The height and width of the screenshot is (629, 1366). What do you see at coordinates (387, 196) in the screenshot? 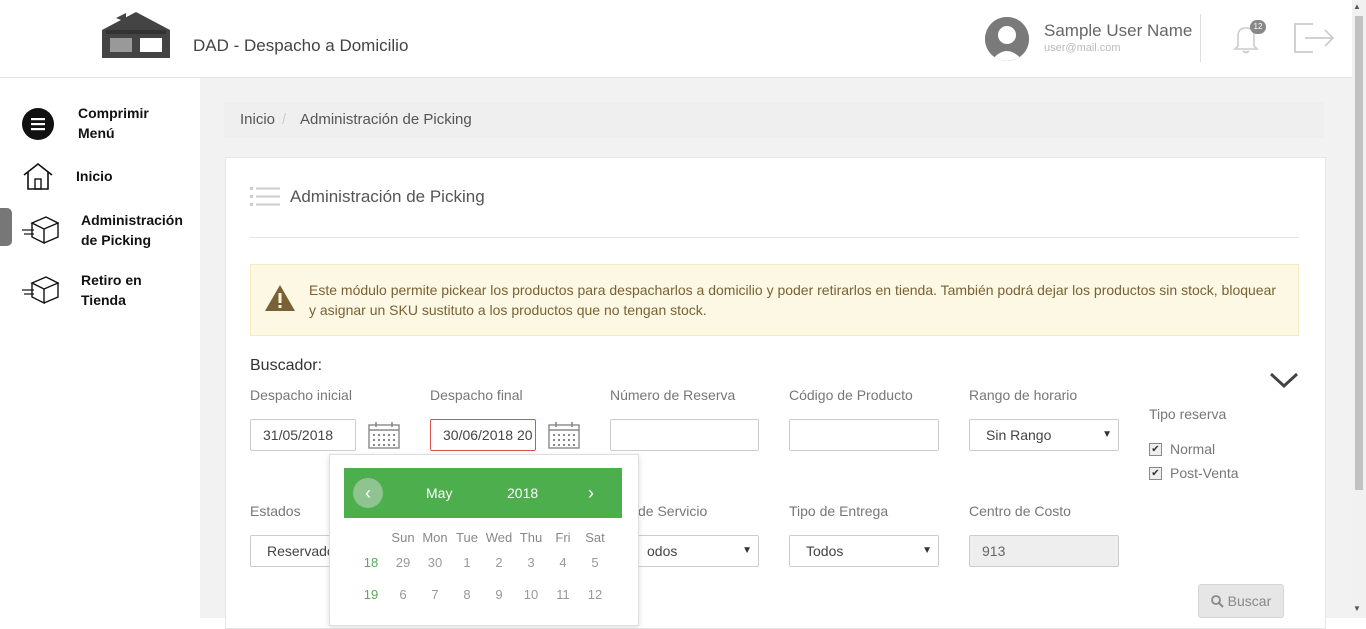
I see `panel-title: Administración de Picking` at bounding box center [387, 196].